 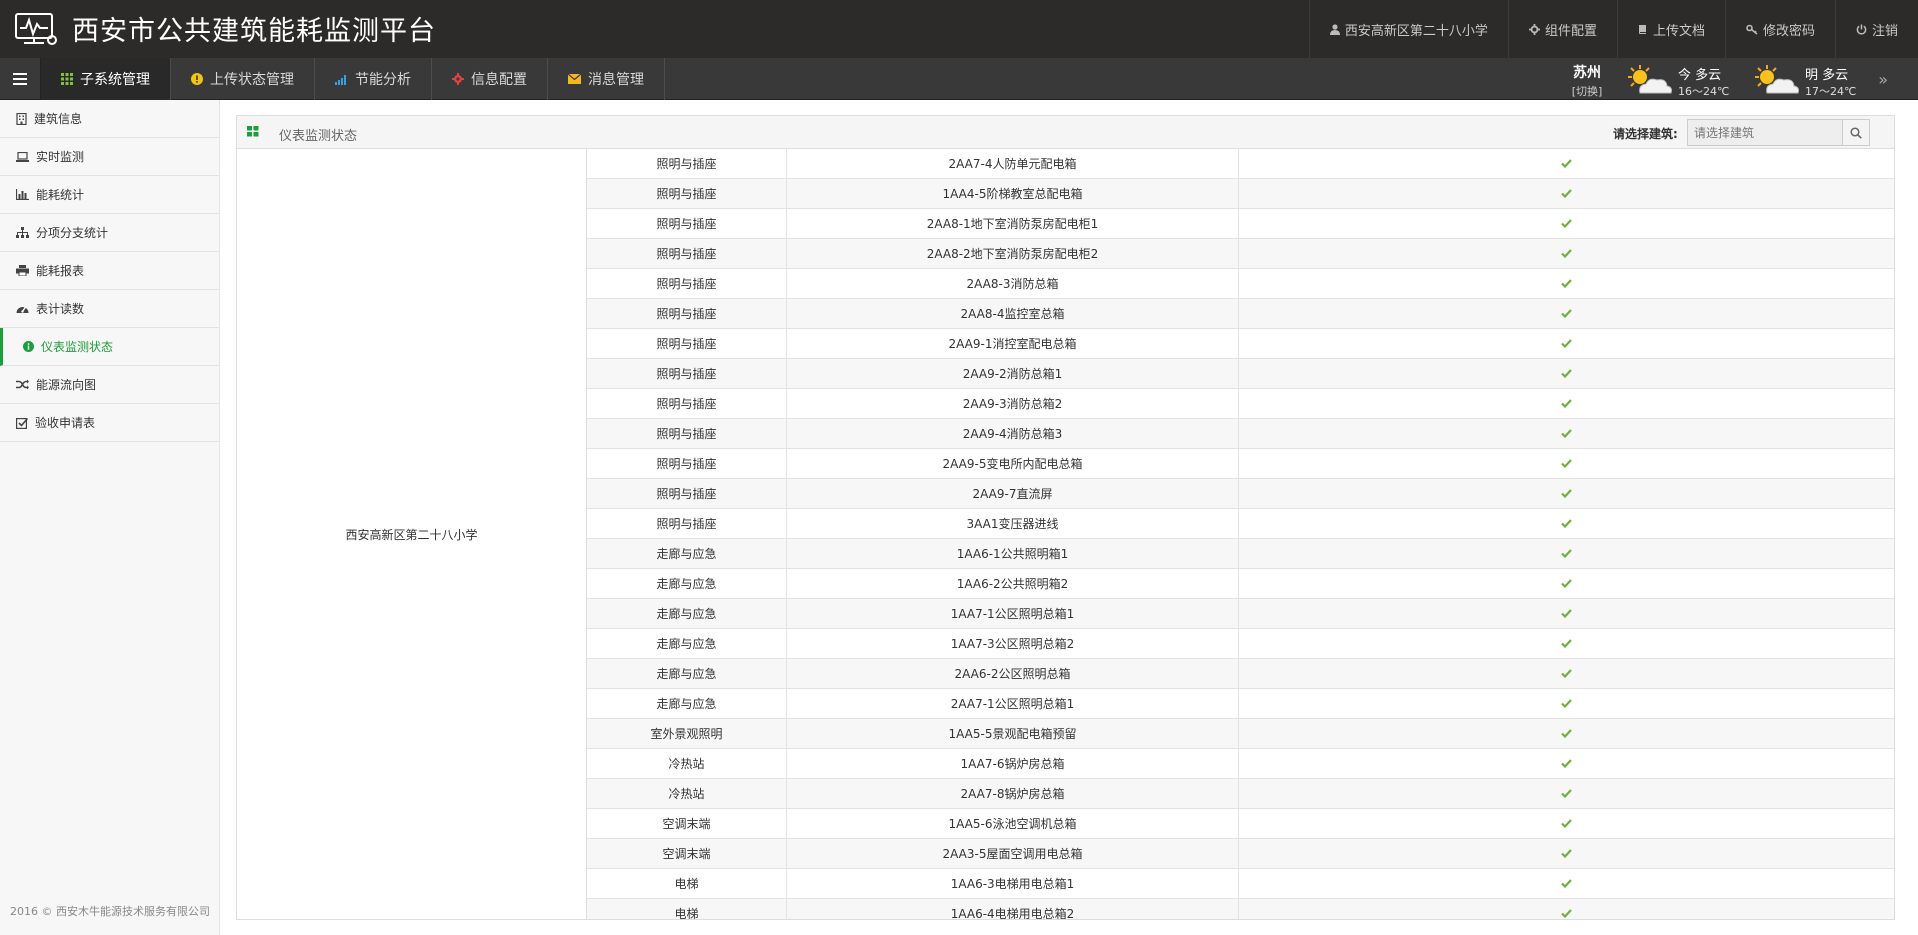 What do you see at coordinates (383, 80) in the screenshot?
I see `tab-energy-analysis-label: 节能分析` at bounding box center [383, 80].